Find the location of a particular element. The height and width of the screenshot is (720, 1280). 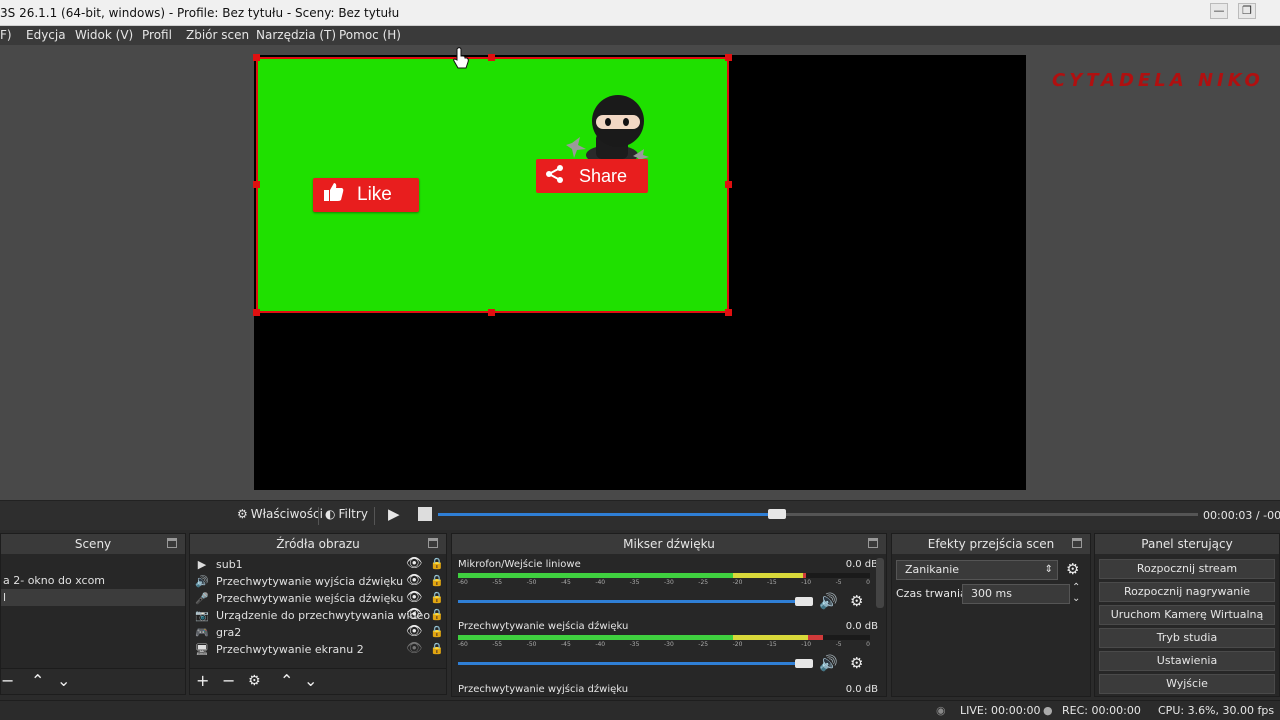

source-item: 🎤 Przechwytywanie wejścia dźwięku 👁 🔒 is located at coordinates (318, 598).